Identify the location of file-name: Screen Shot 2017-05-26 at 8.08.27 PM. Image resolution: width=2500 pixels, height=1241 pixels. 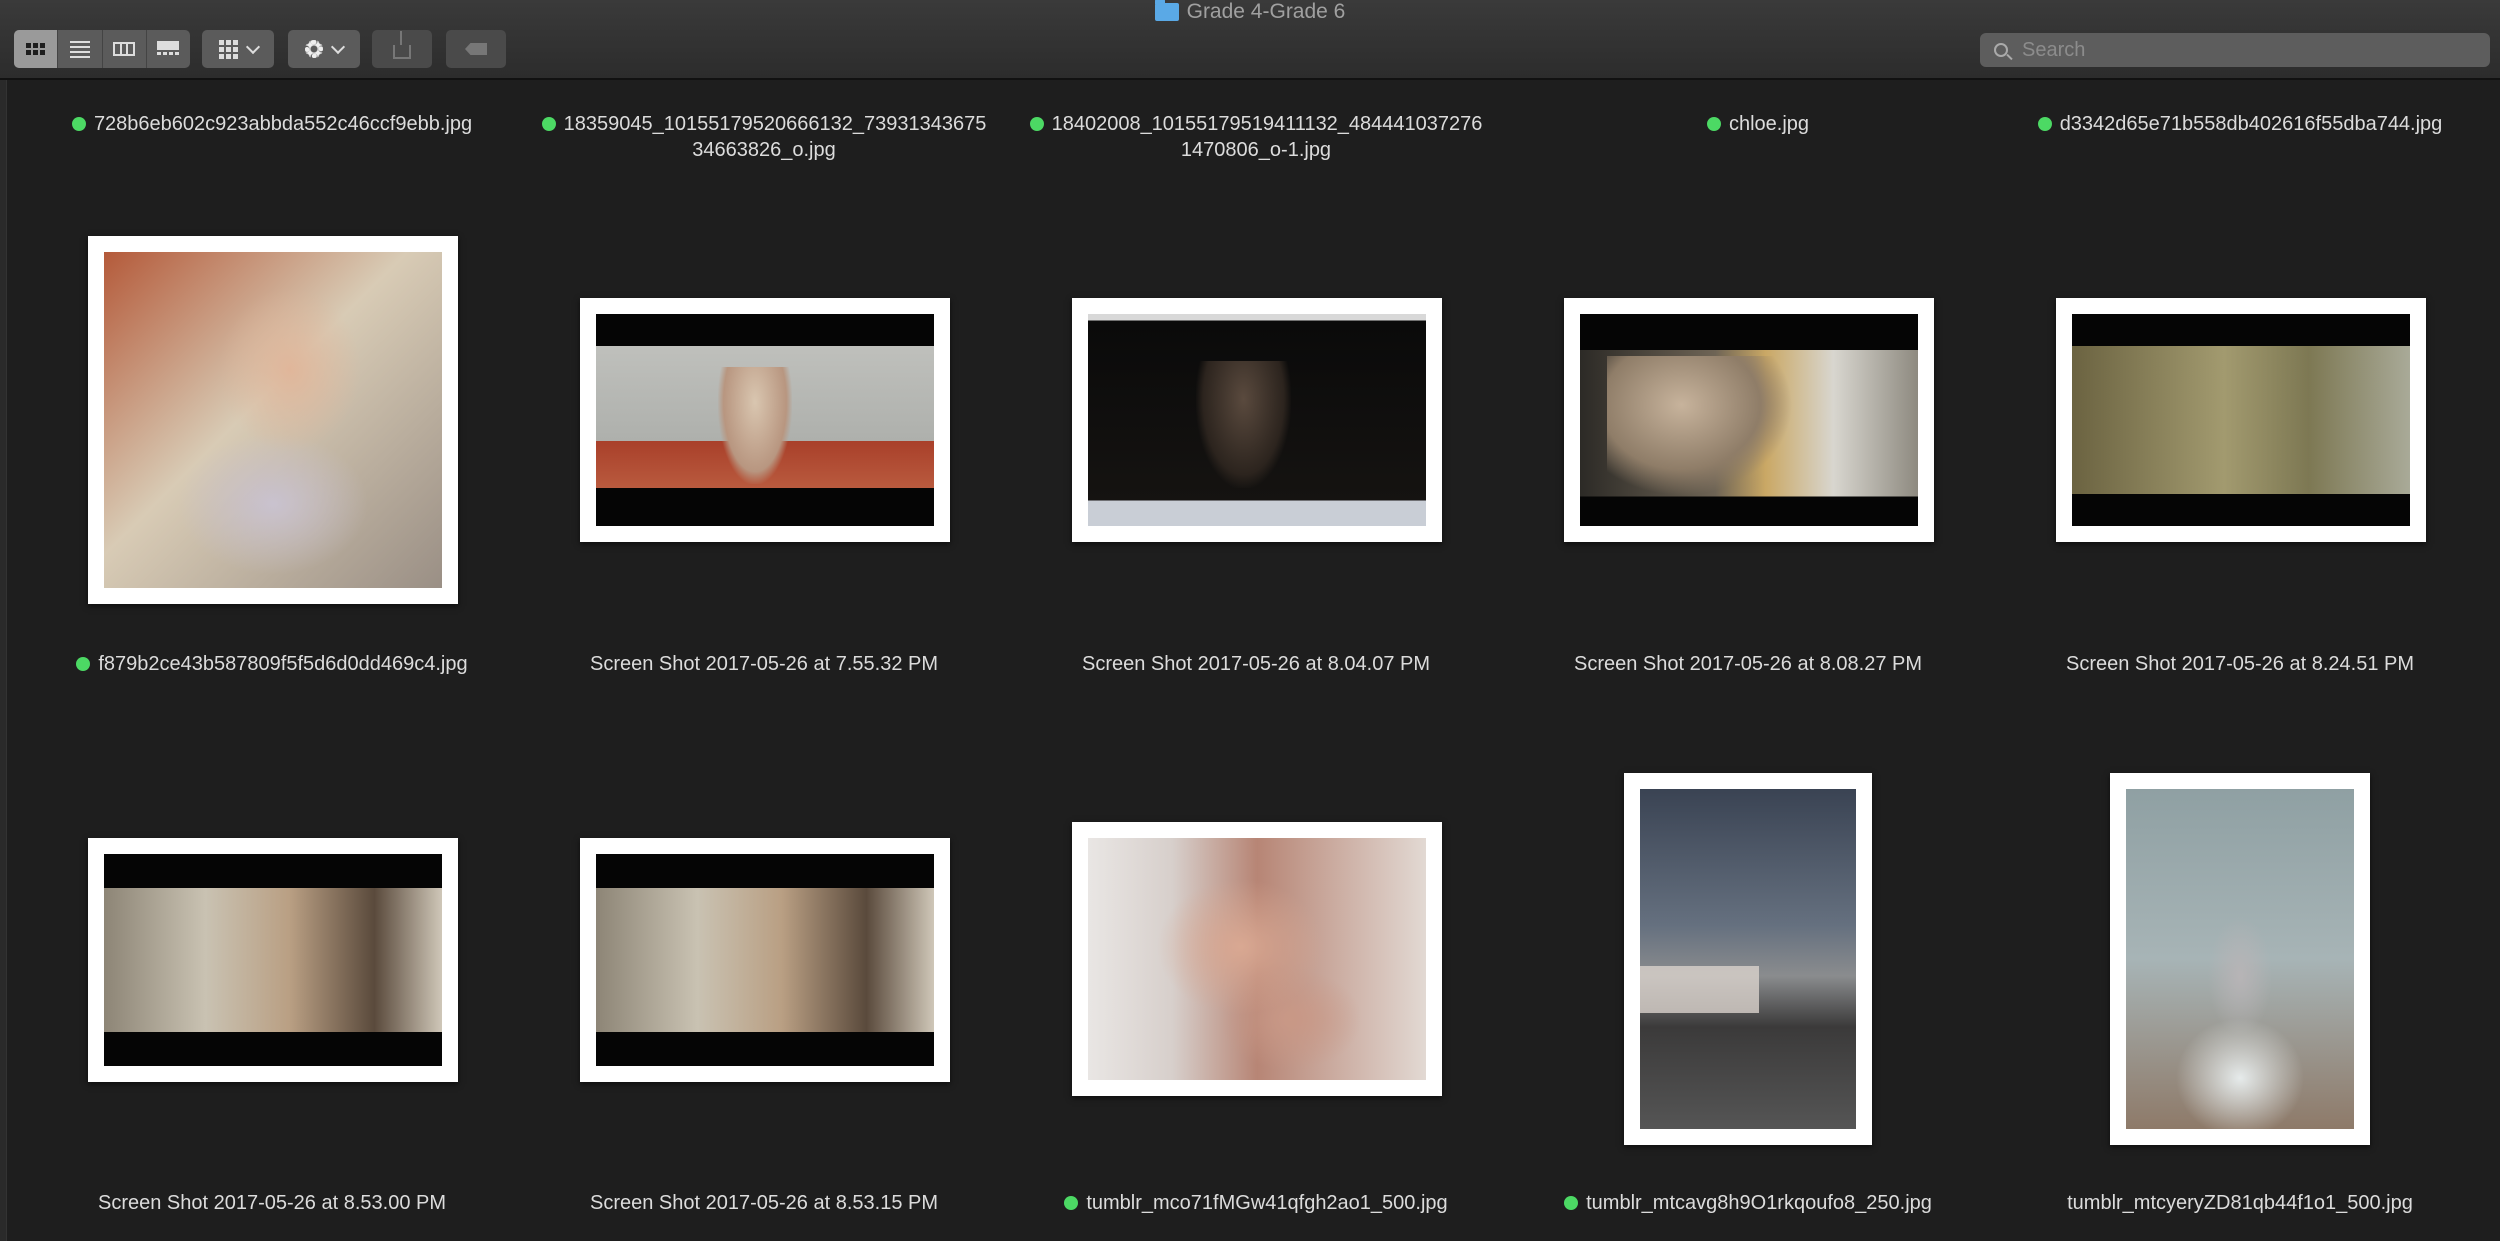
(1747, 664).